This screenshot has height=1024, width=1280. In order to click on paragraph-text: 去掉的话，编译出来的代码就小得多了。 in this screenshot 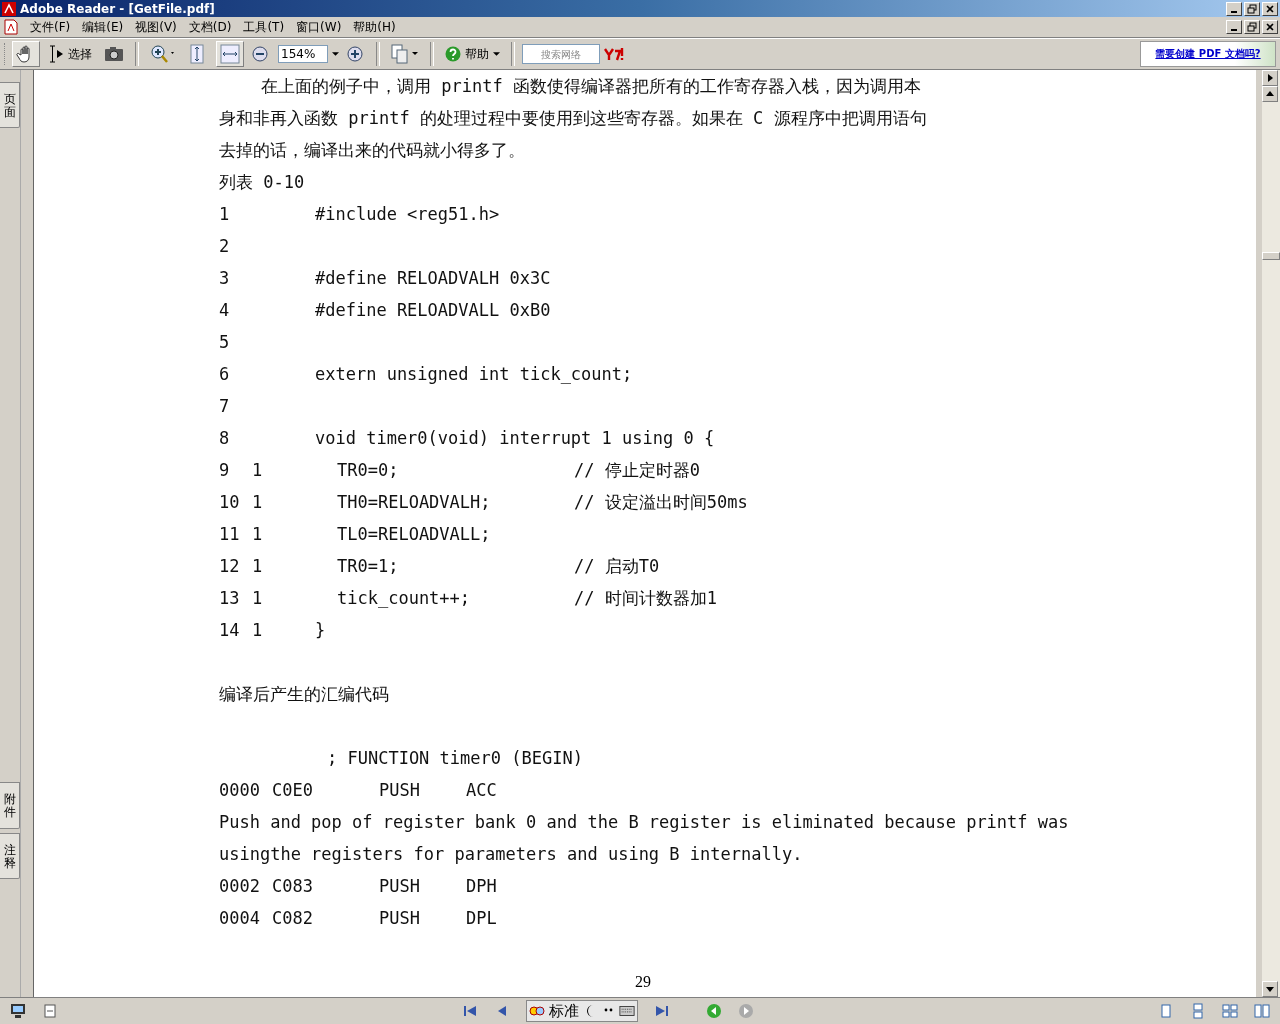, I will do `click(372, 150)`.